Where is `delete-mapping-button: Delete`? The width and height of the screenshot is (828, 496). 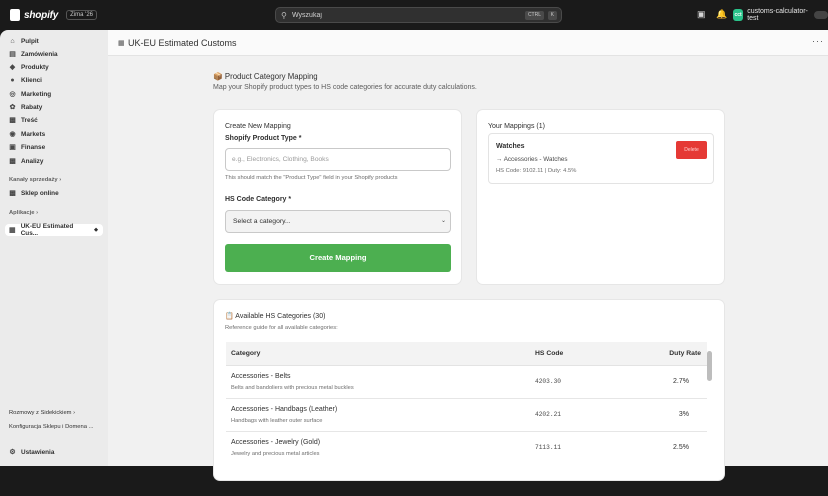 delete-mapping-button: Delete is located at coordinates (691, 150).